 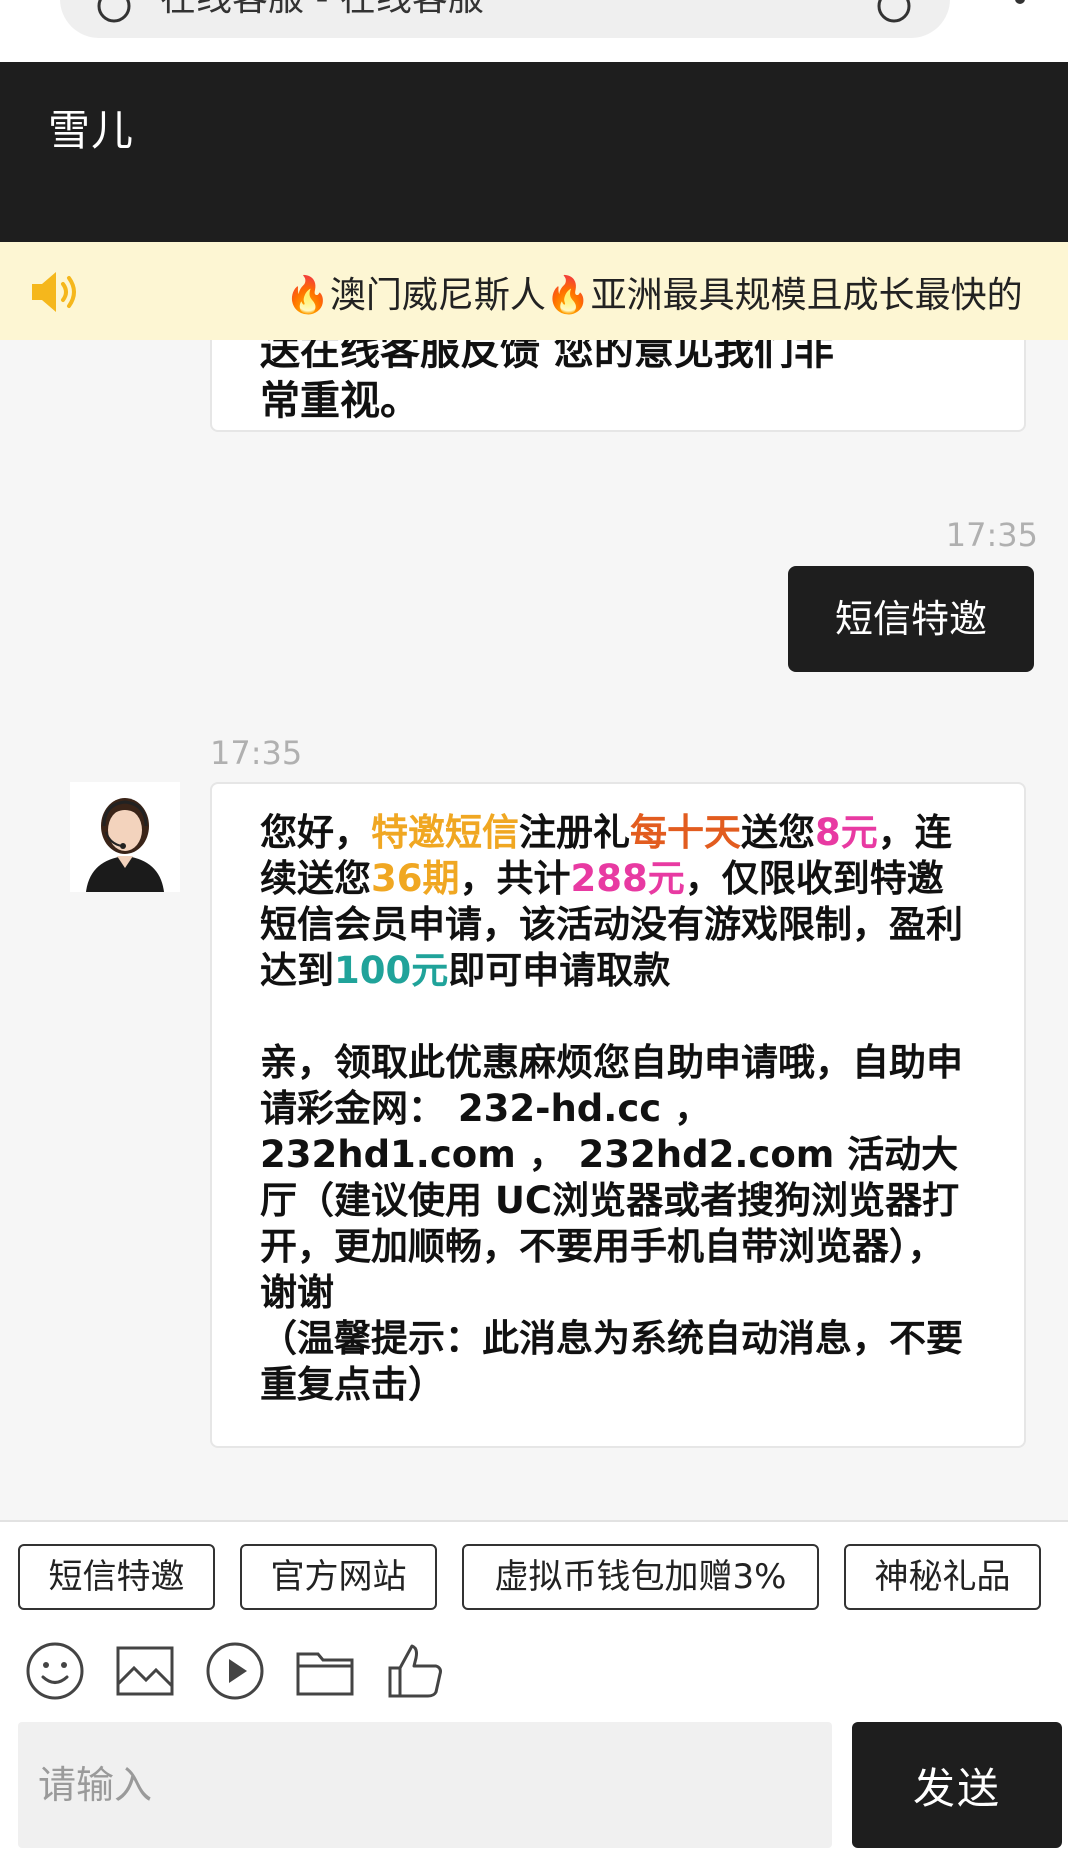 I want to click on previous-message-bubble: 送在线客服反馈 您的意见我们非 常重视。, so click(x=618, y=386).